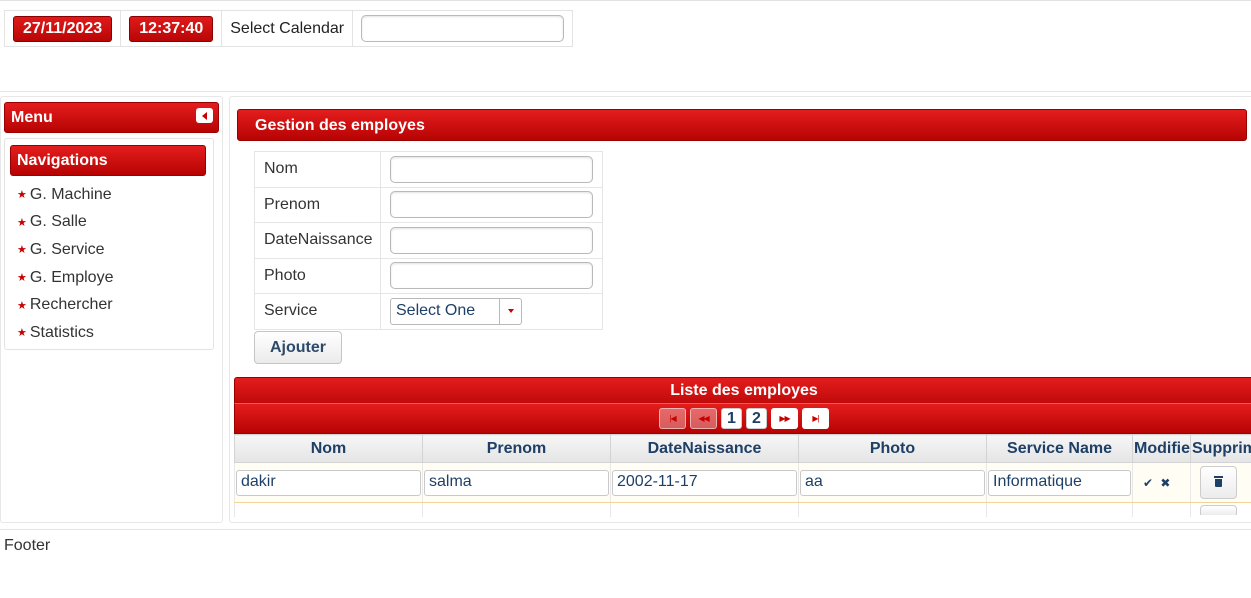 Image resolution: width=1251 pixels, height=598 pixels. Describe the element at coordinates (65, 223) in the screenshot. I see `nav-item-salle: ★ G. Salle` at that location.